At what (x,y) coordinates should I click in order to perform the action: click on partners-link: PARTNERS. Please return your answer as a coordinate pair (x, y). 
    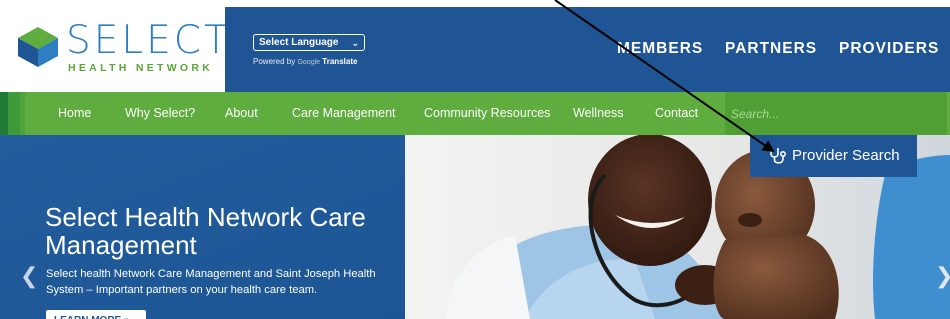
    Looking at the image, I should click on (771, 49).